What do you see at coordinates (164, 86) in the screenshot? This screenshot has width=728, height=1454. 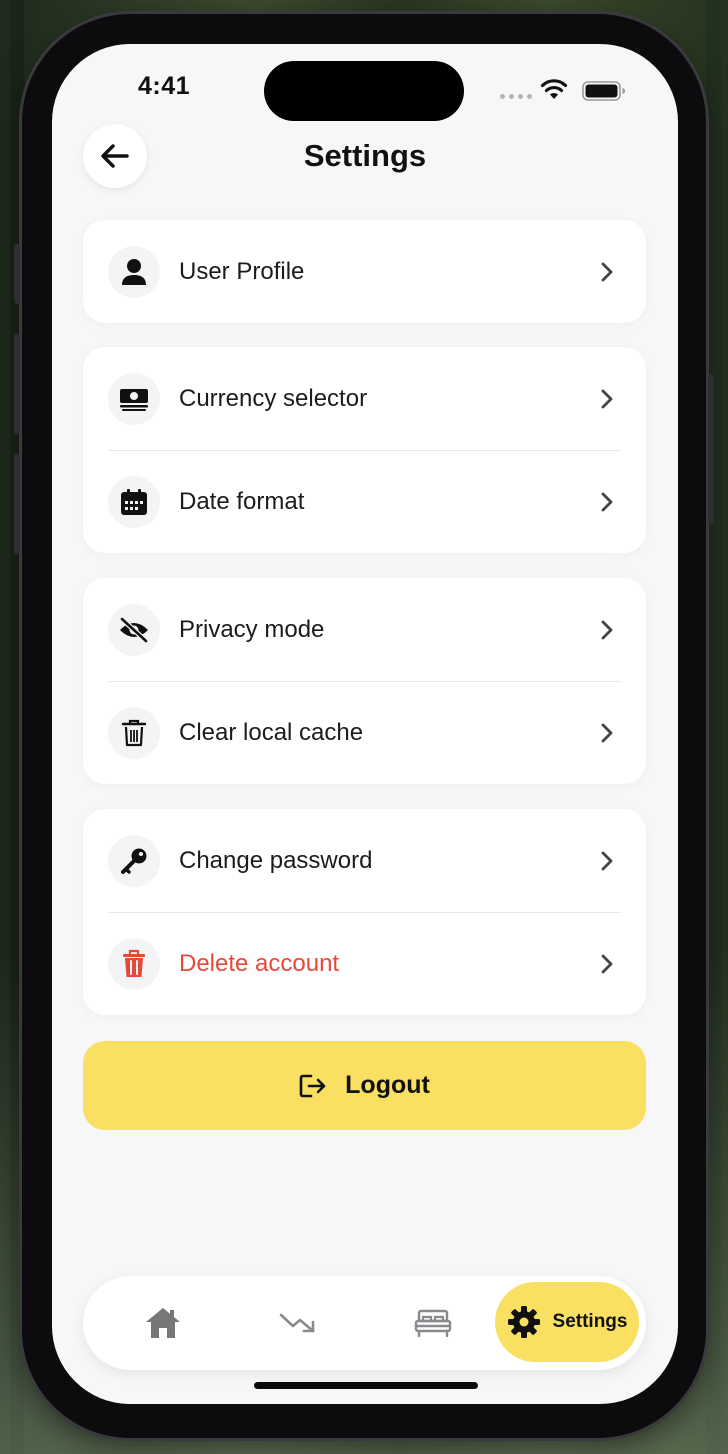 I see `status-time: 4:41` at bounding box center [164, 86].